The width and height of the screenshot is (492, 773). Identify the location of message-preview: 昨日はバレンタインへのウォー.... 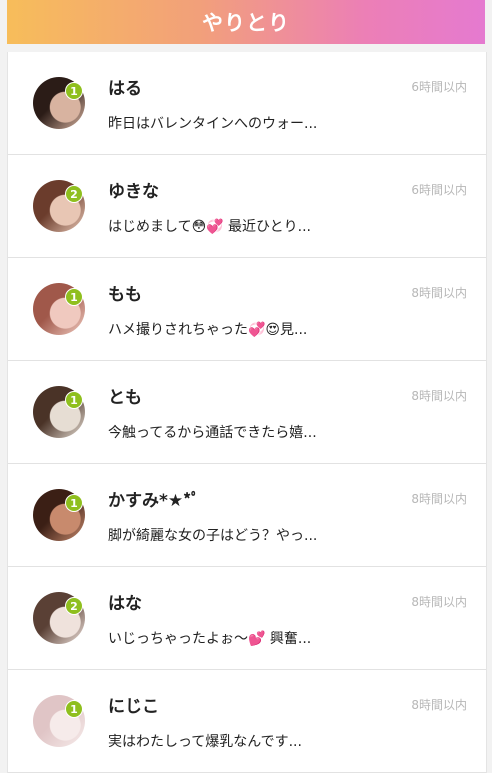
(213, 124).